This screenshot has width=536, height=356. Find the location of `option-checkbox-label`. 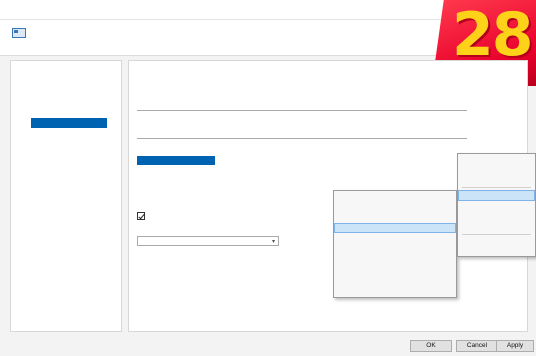

option-checkbox-label is located at coordinates (244, 216).